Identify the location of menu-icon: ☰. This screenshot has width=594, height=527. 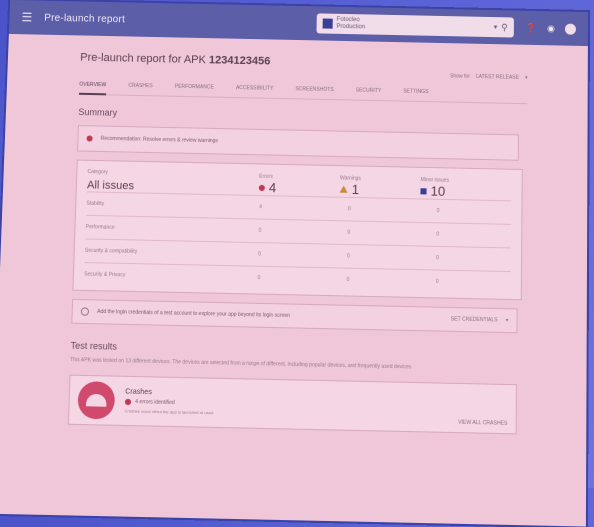
(26, 17).